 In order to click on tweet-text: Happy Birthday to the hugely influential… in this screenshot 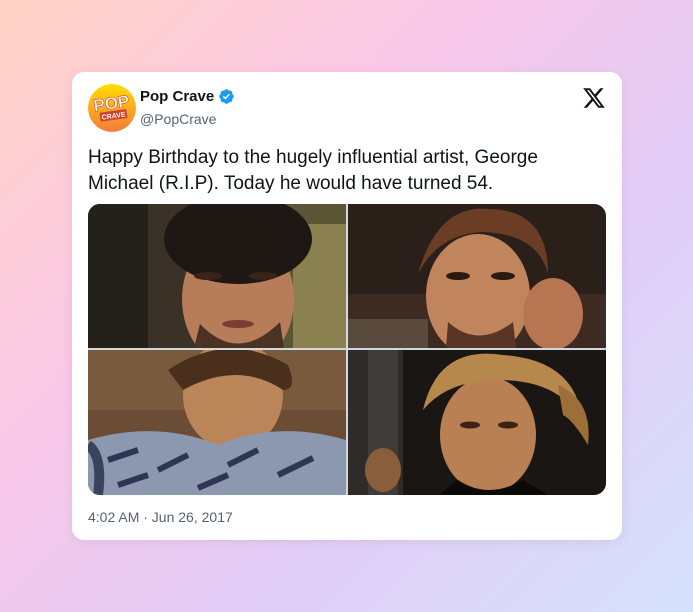, I will do `click(313, 170)`.